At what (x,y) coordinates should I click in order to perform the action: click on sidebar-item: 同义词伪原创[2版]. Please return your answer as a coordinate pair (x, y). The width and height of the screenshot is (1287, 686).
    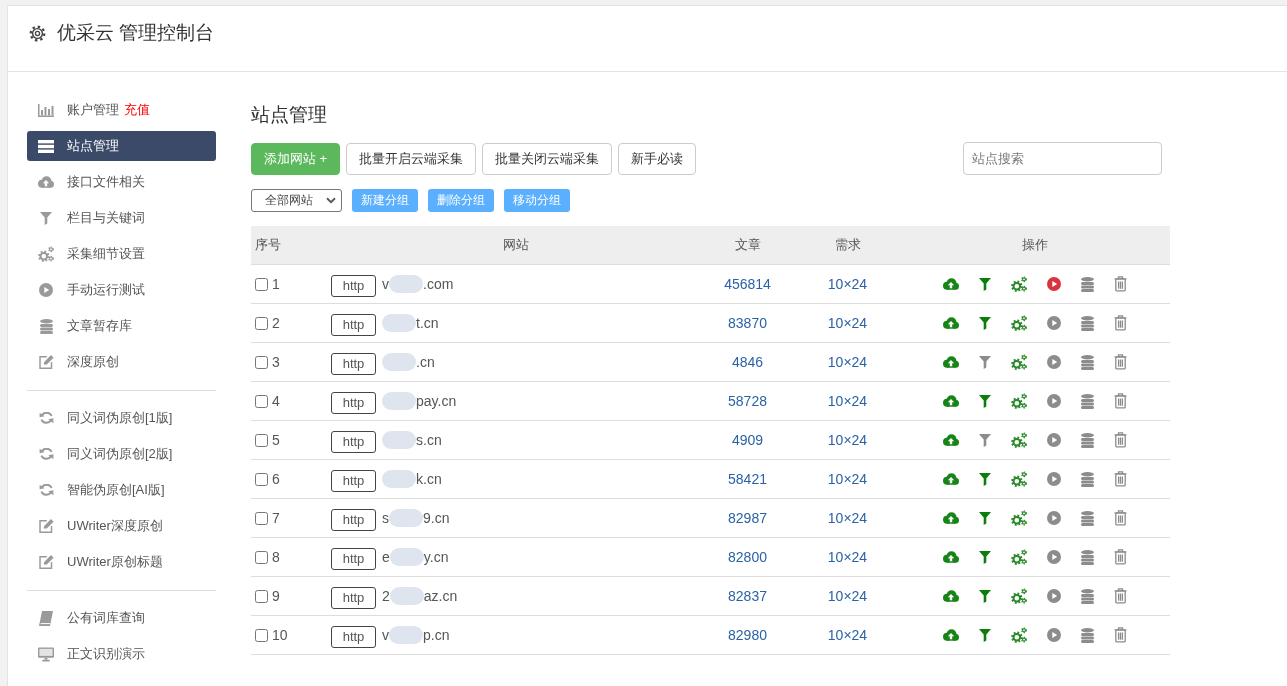
    Looking at the image, I should click on (121, 454).